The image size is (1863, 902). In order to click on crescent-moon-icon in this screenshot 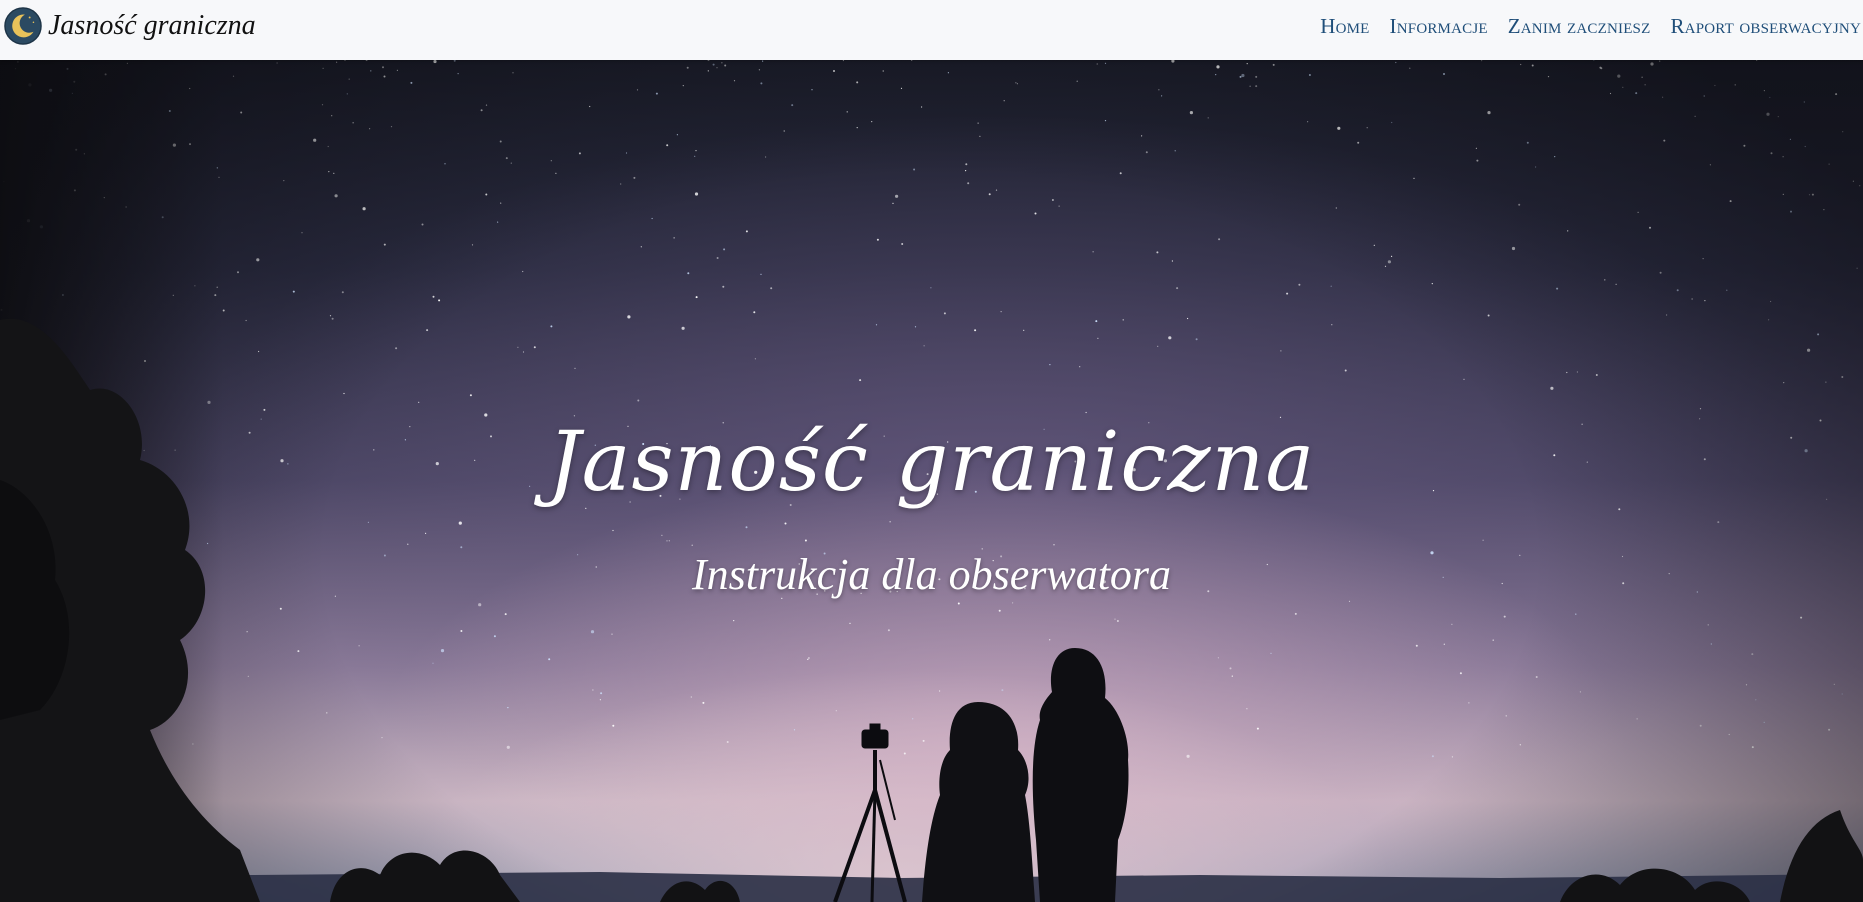, I will do `click(23, 26)`.